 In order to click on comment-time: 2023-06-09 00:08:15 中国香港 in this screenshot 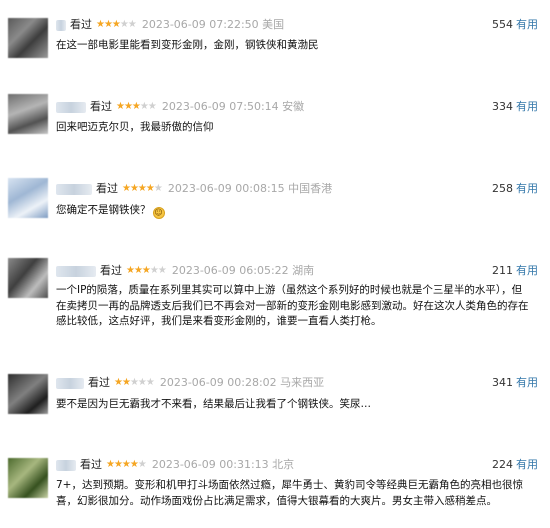, I will do `click(250, 188)`.